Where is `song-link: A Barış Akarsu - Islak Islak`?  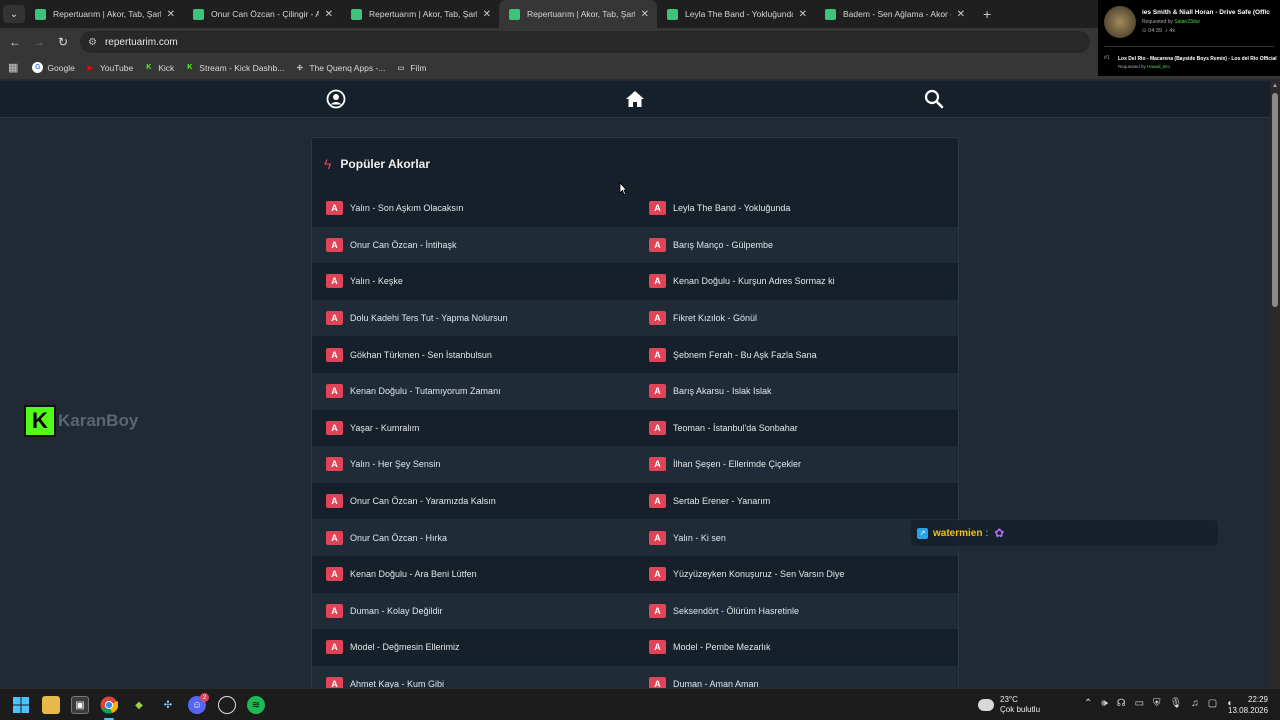 song-link: A Barış Akarsu - Islak Islak is located at coordinates (796, 391).